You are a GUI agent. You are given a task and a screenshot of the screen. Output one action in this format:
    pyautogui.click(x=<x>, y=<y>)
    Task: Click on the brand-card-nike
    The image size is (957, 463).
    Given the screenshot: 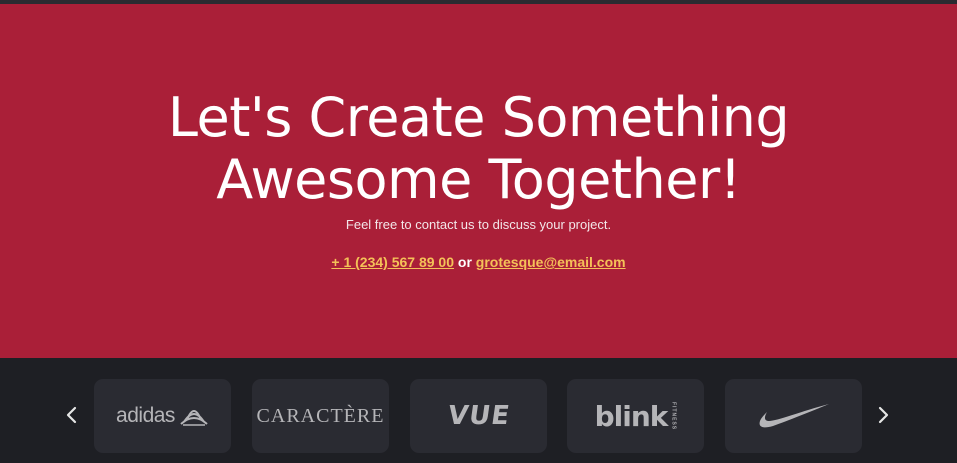 What is the action you would take?
    pyautogui.click(x=793, y=416)
    